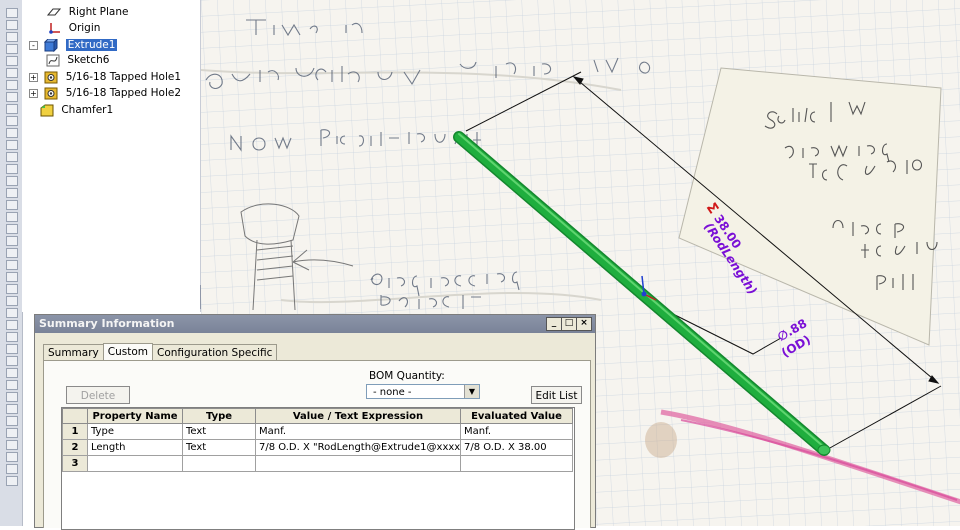 This screenshot has height=530, width=960. I want to click on table-row: 1 Type Text Manf. Manf., so click(317, 431).